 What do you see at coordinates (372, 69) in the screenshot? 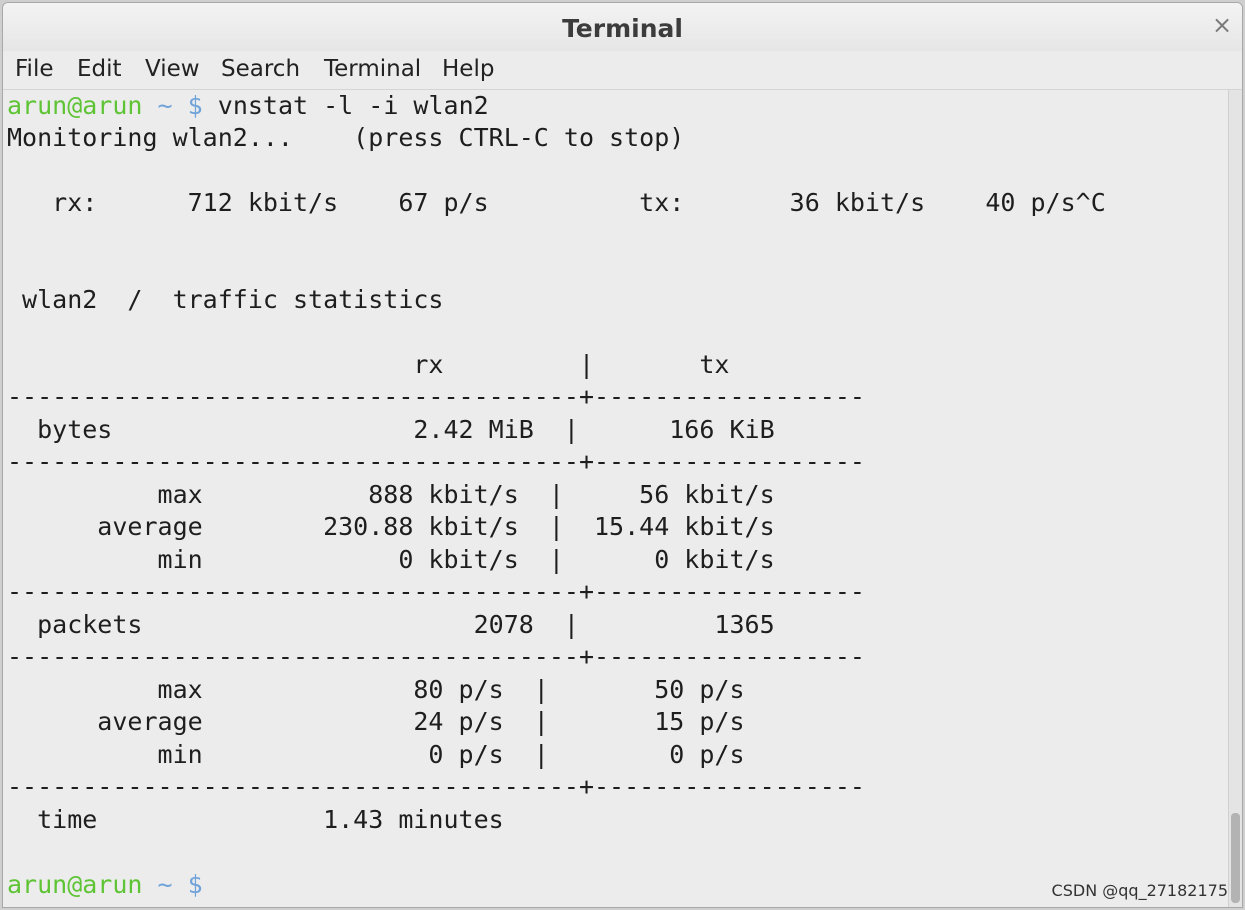
I see `menu-terminal: Terminal` at bounding box center [372, 69].